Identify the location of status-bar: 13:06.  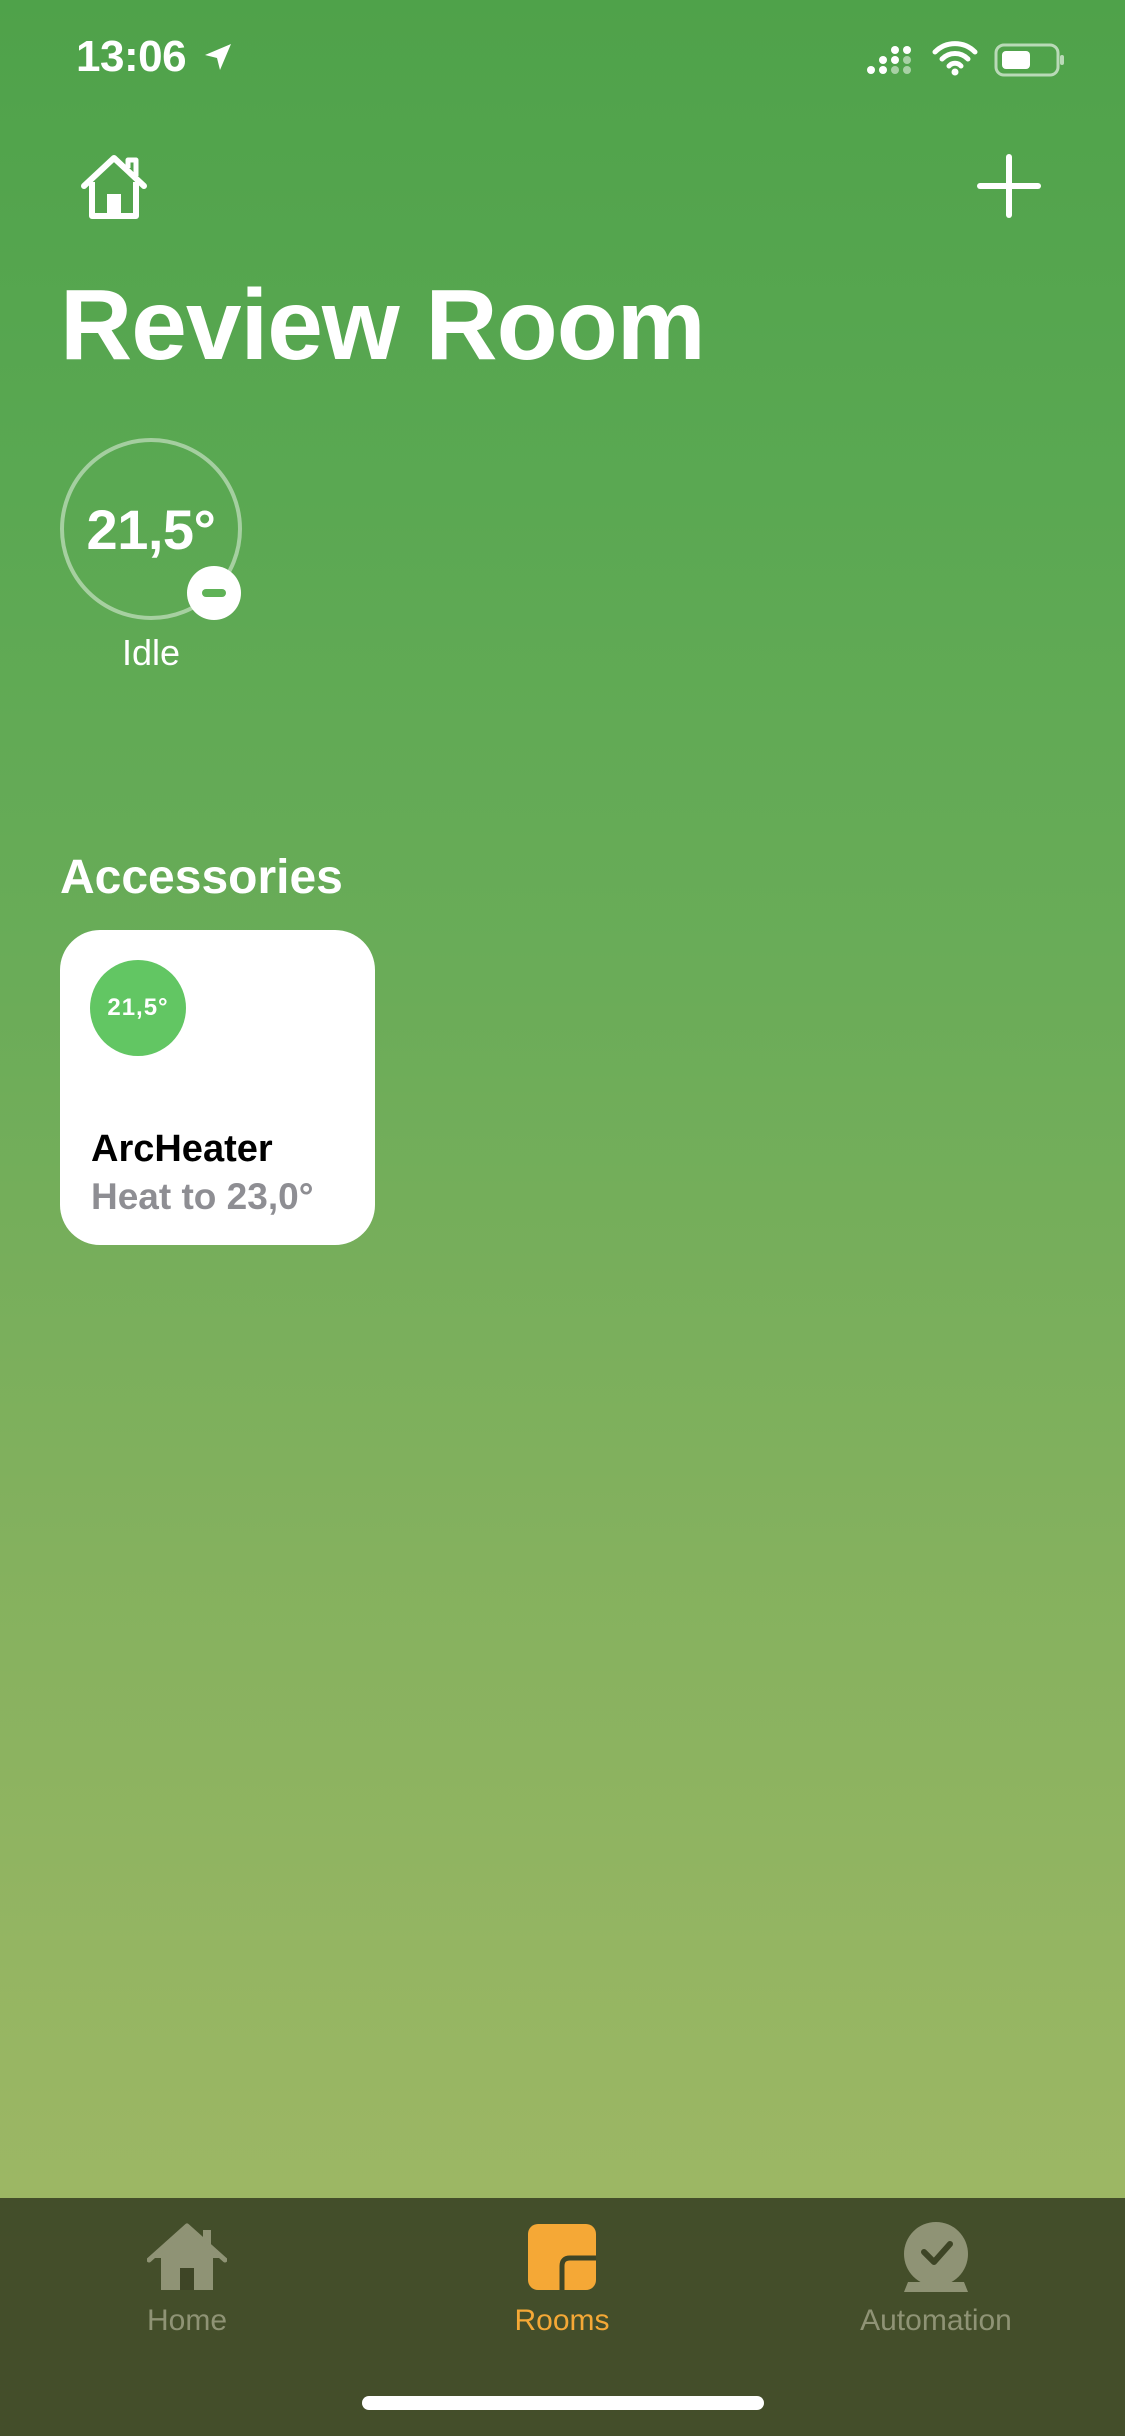
(562, 60).